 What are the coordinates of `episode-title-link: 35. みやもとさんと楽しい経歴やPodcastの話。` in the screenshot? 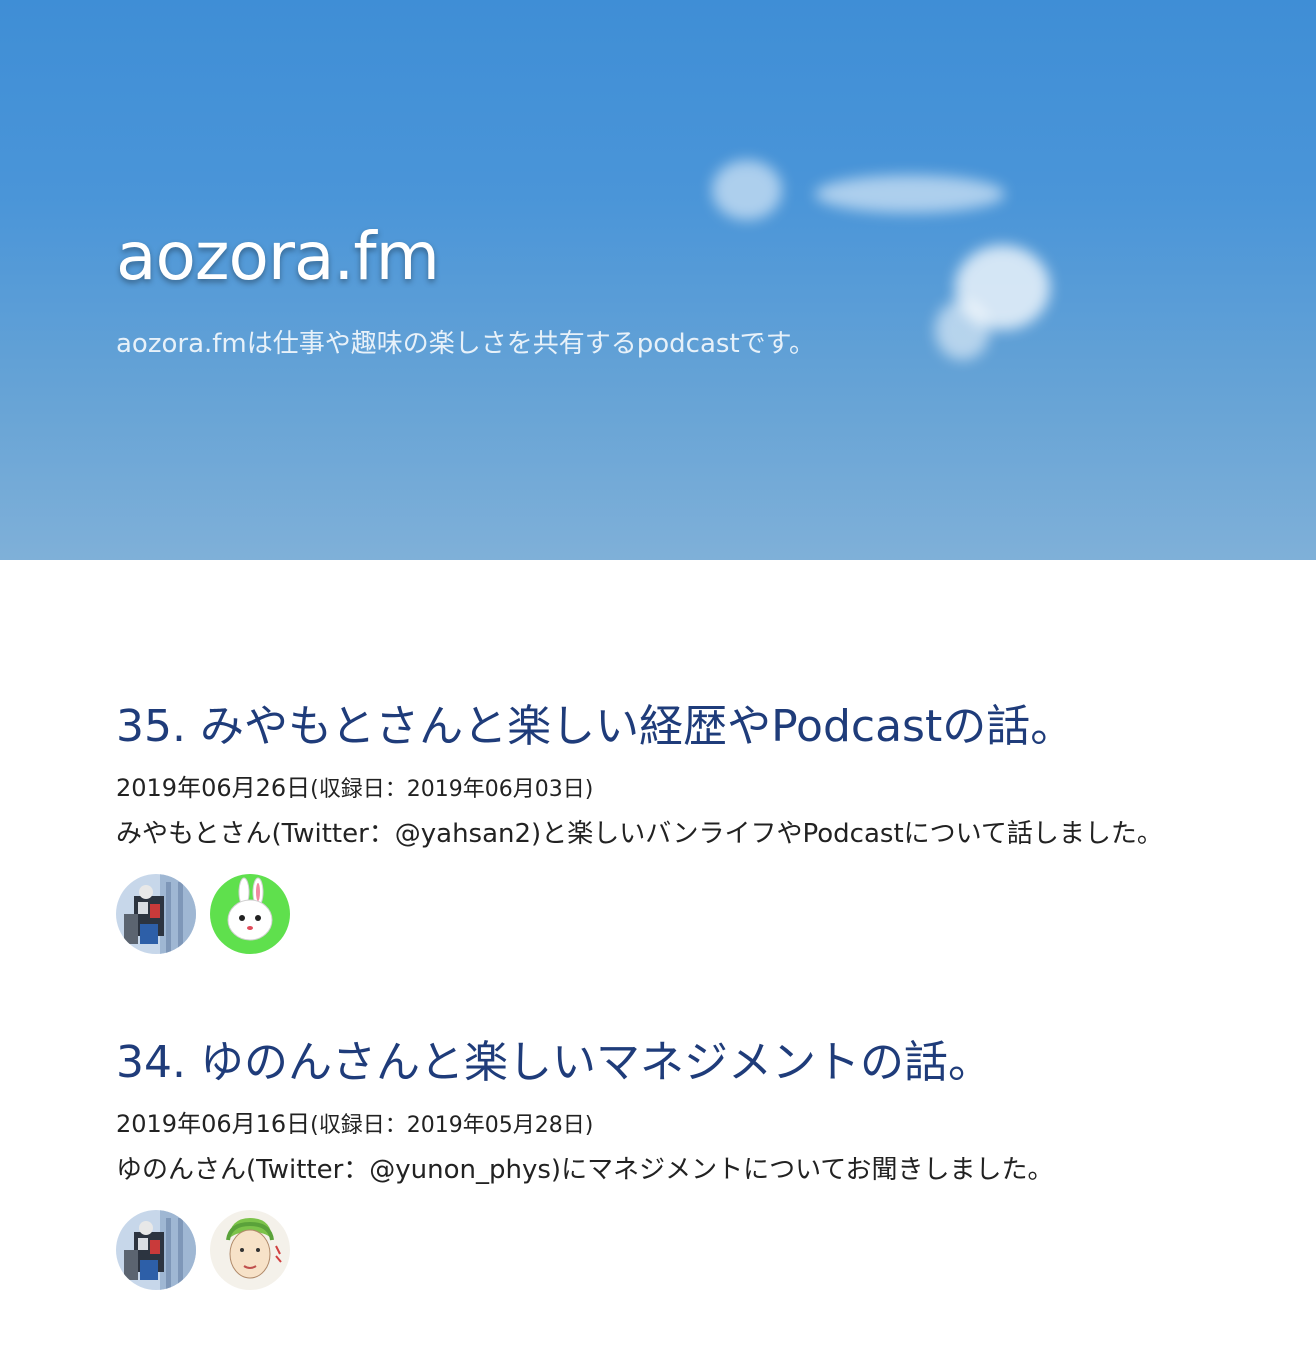 It's located at (706, 727).